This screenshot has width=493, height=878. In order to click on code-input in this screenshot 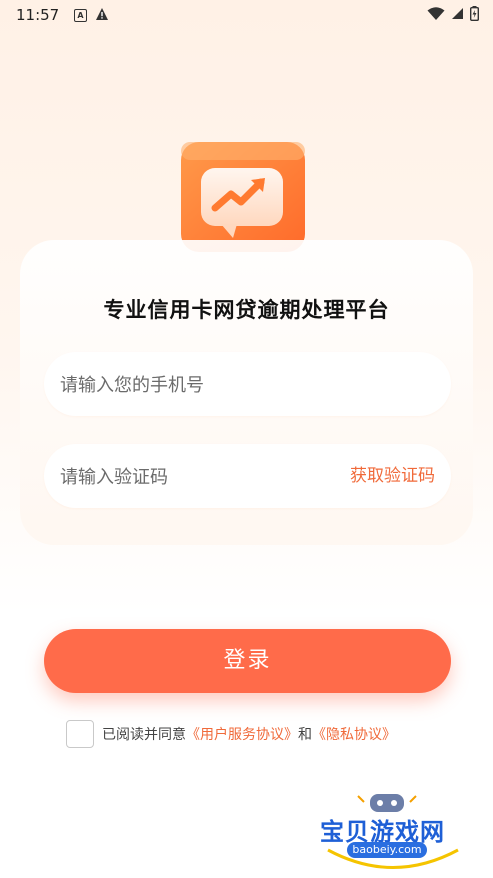, I will do `click(190, 477)`.